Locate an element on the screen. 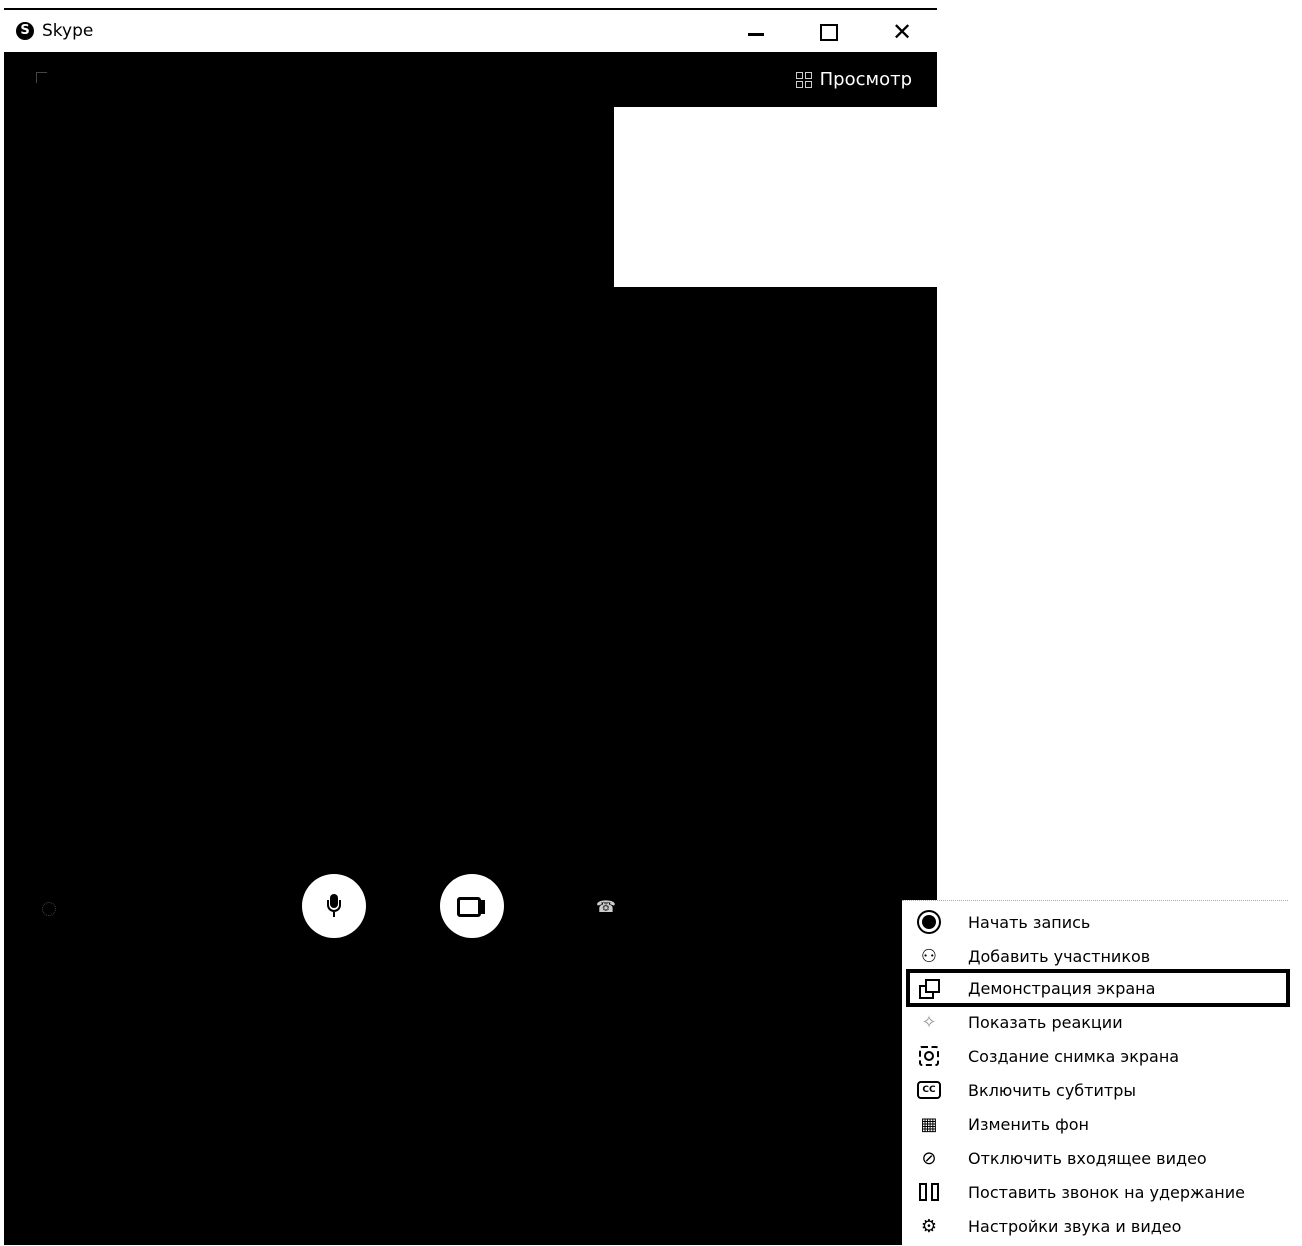 This screenshot has width=1302, height=1246. reactions-icon: ✧ is located at coordinates (929, 1022).